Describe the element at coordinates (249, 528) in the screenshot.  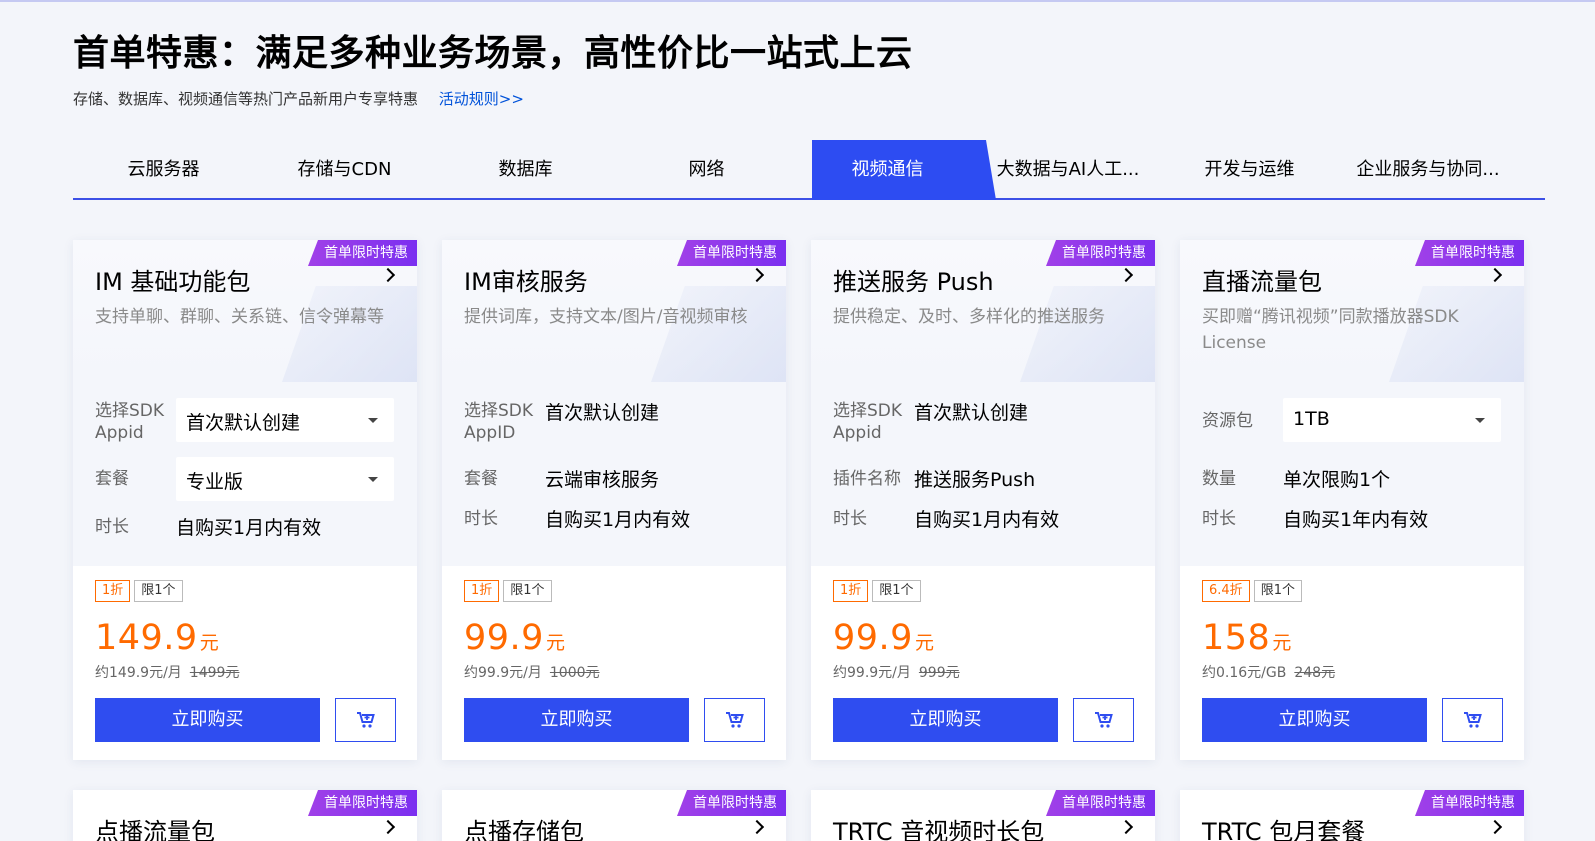
I see `option-value-duration: 自购买1月内有效` at that location.